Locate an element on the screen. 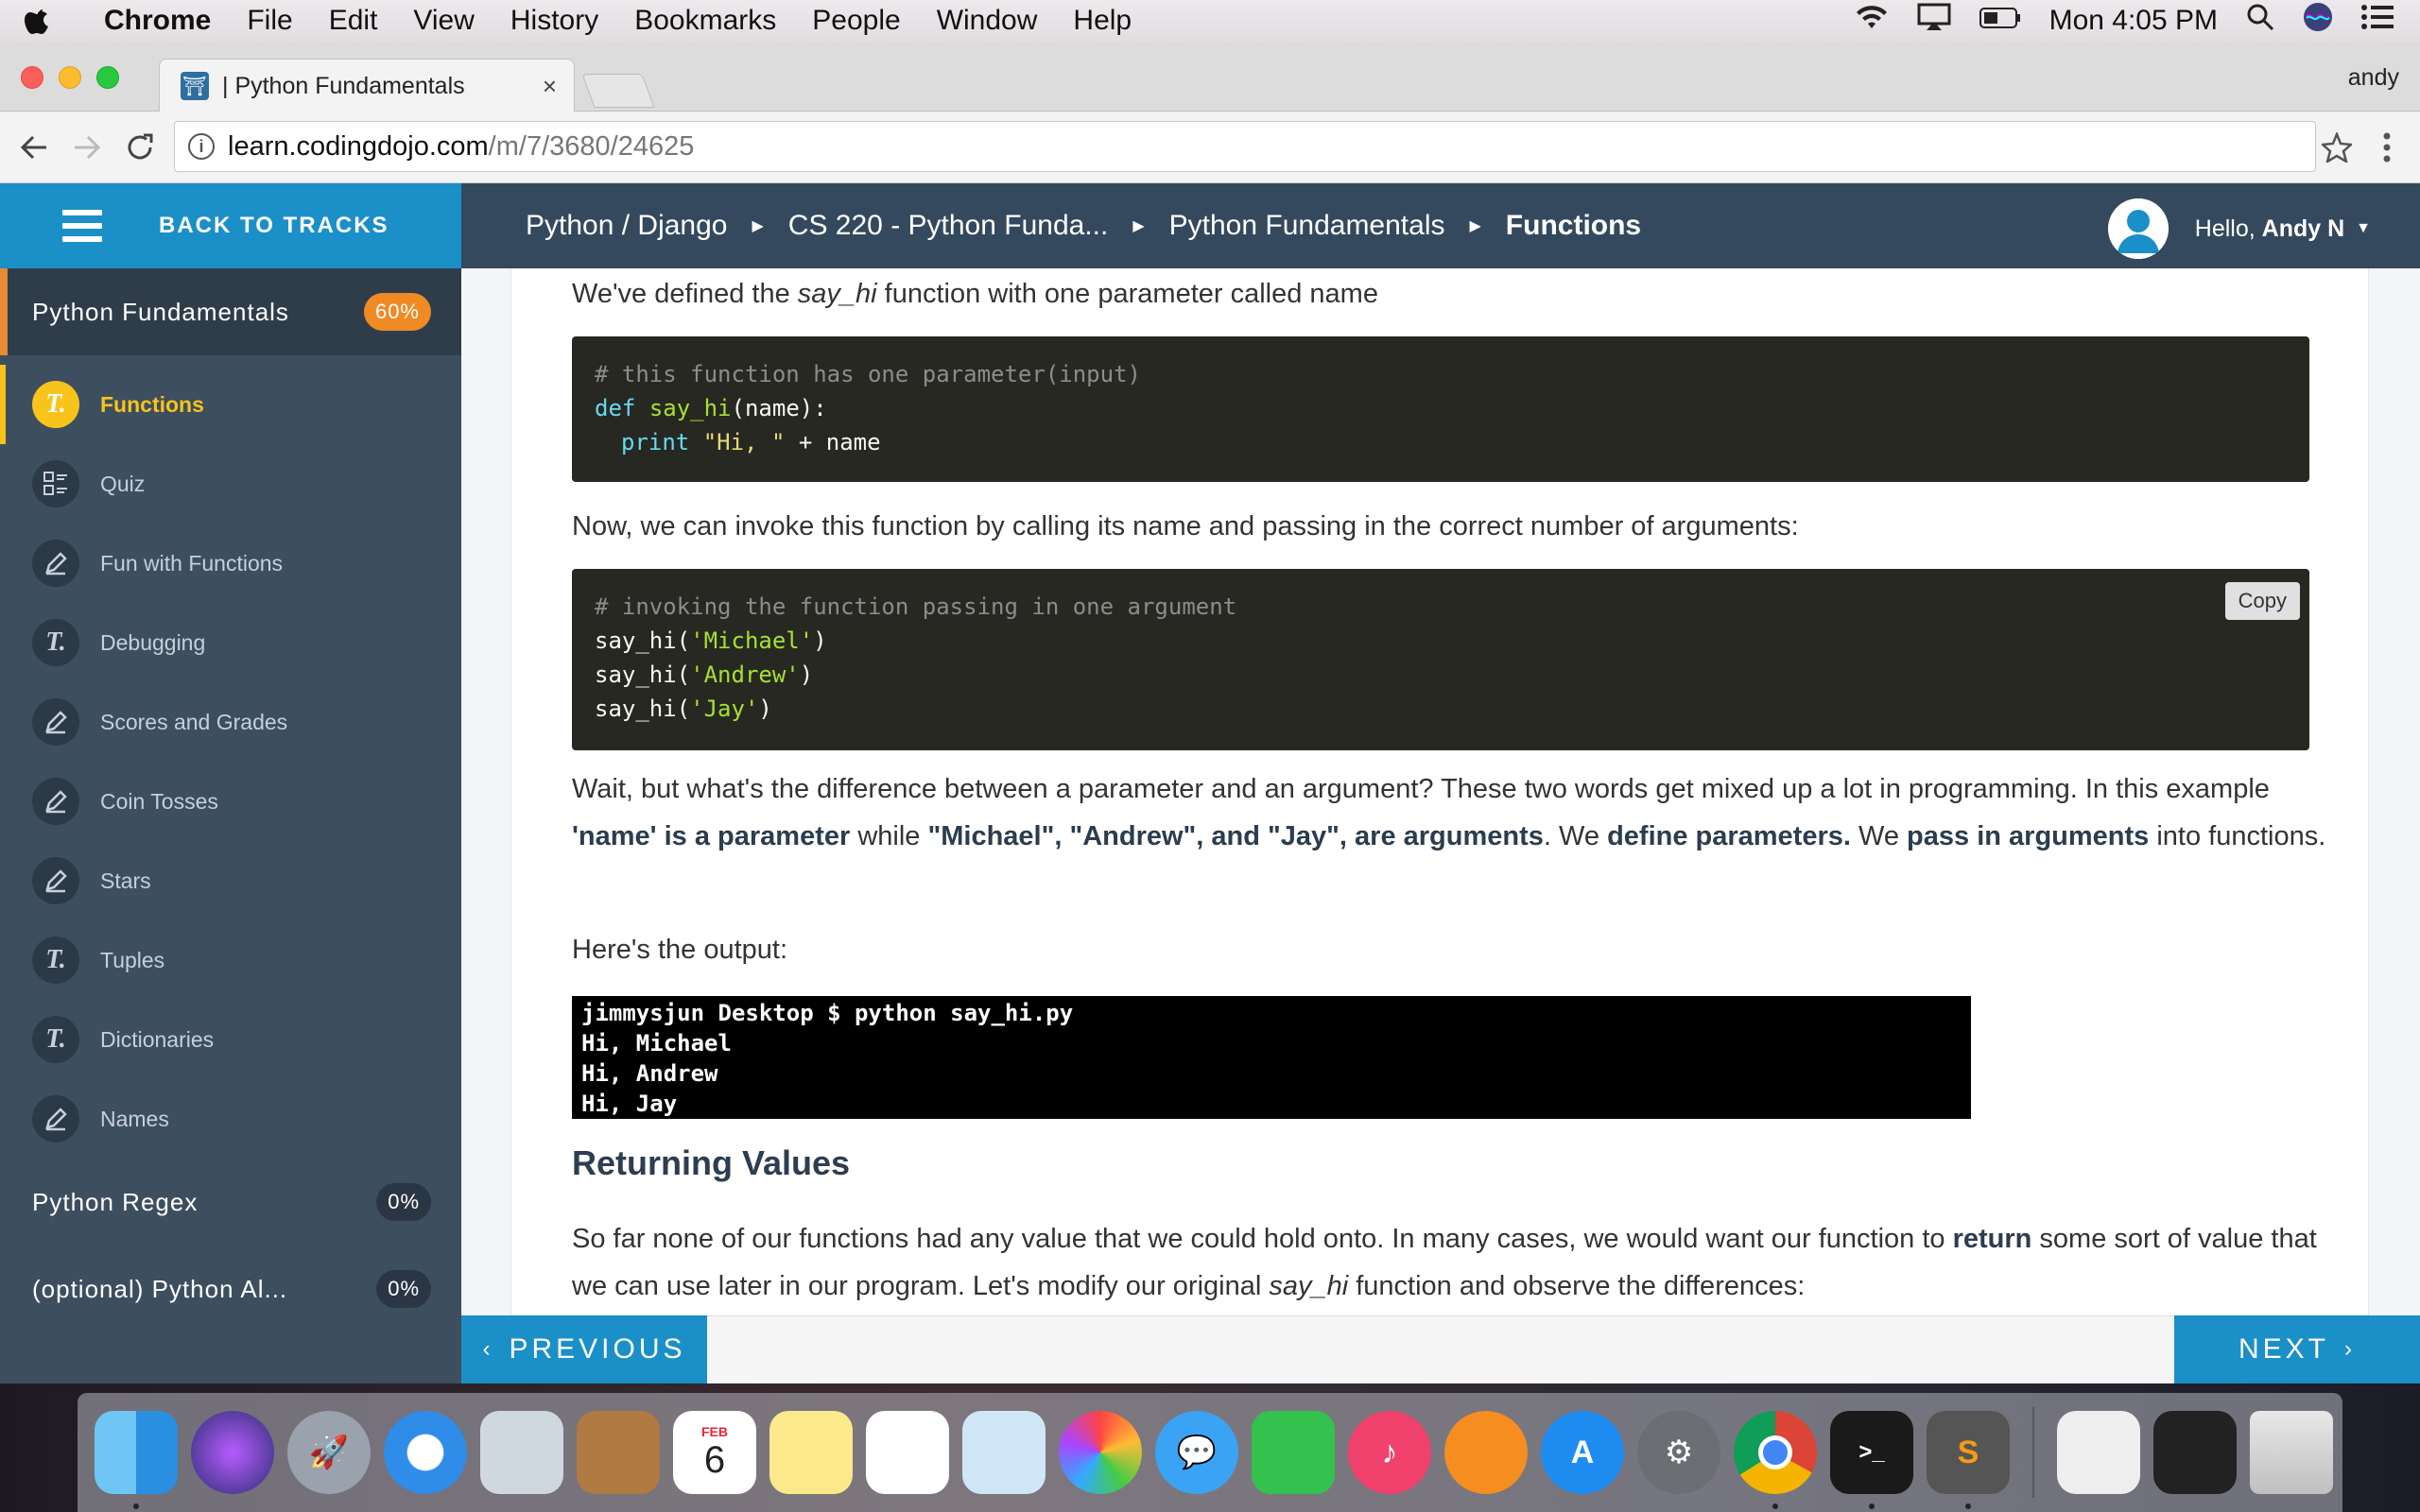 The image size is (2420, 1512). menu-bookmarks: Bookmarks is located at coordinates (705, 21).